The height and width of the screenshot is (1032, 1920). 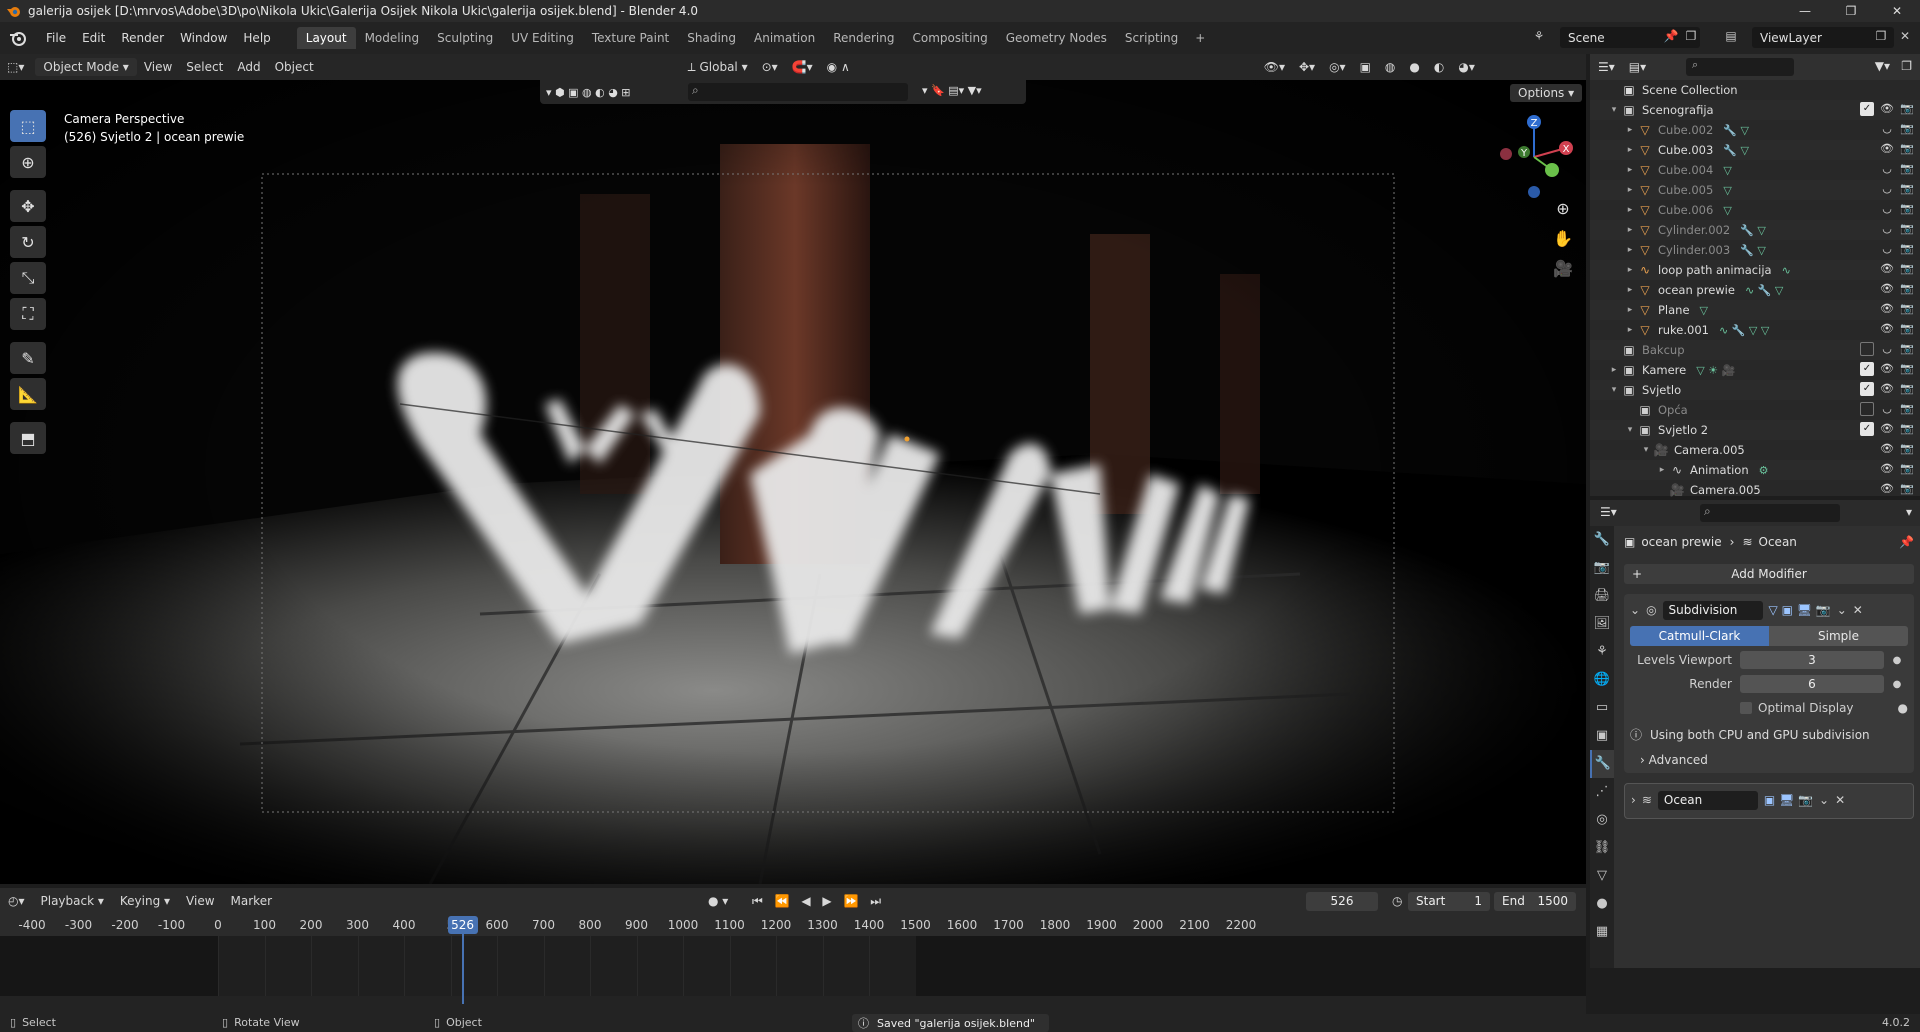 What do you see at coordinates (952, 90) in the screenshot?
I see `filter-icons: ▾ 🔖 ▤▾ ▼▾` at bounding box center [952, 90].